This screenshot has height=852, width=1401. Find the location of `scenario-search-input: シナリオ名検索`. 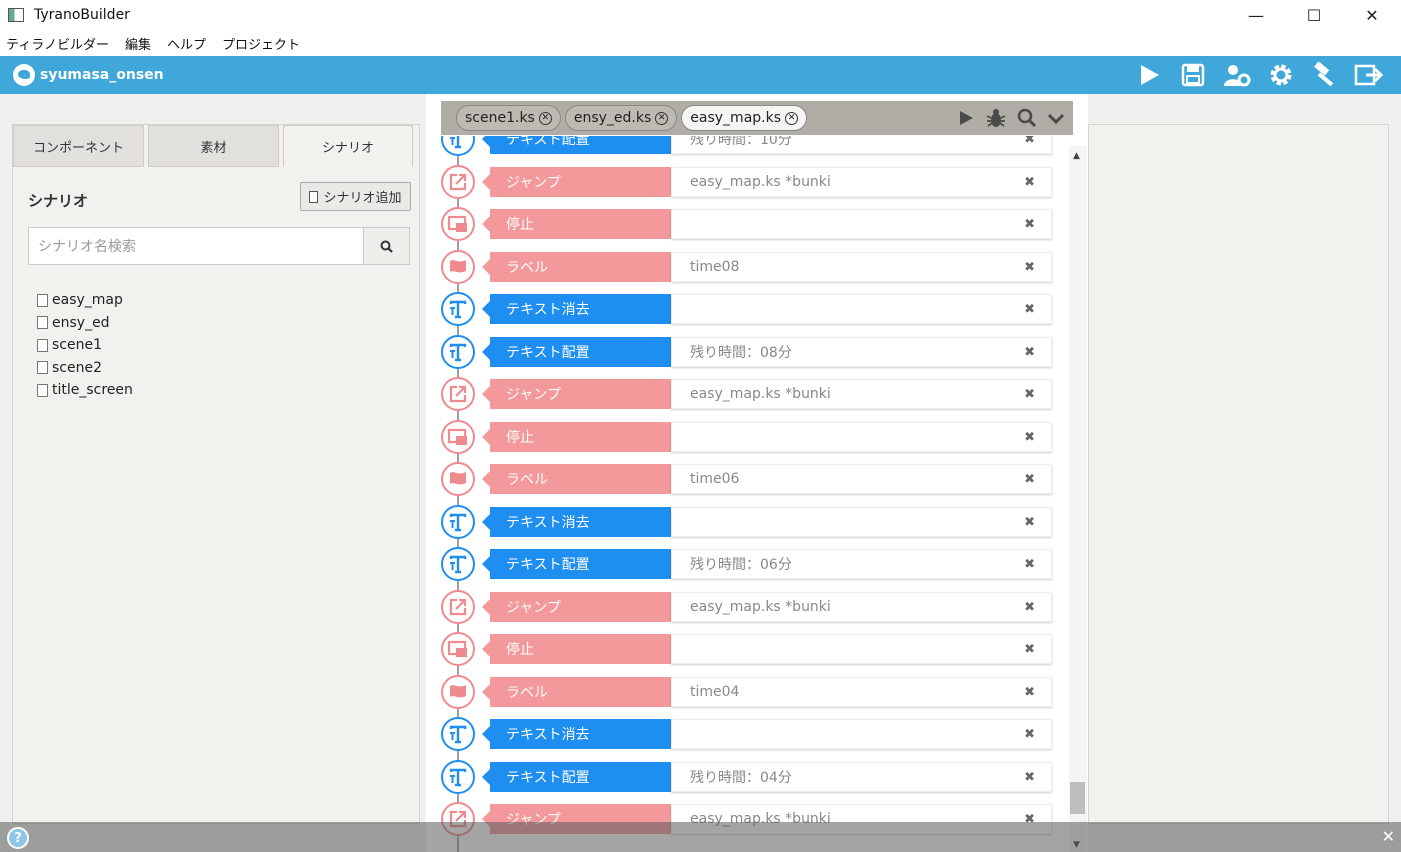

scenario-search-input: シナリオ名検索 is located at coordinates (196, 246).